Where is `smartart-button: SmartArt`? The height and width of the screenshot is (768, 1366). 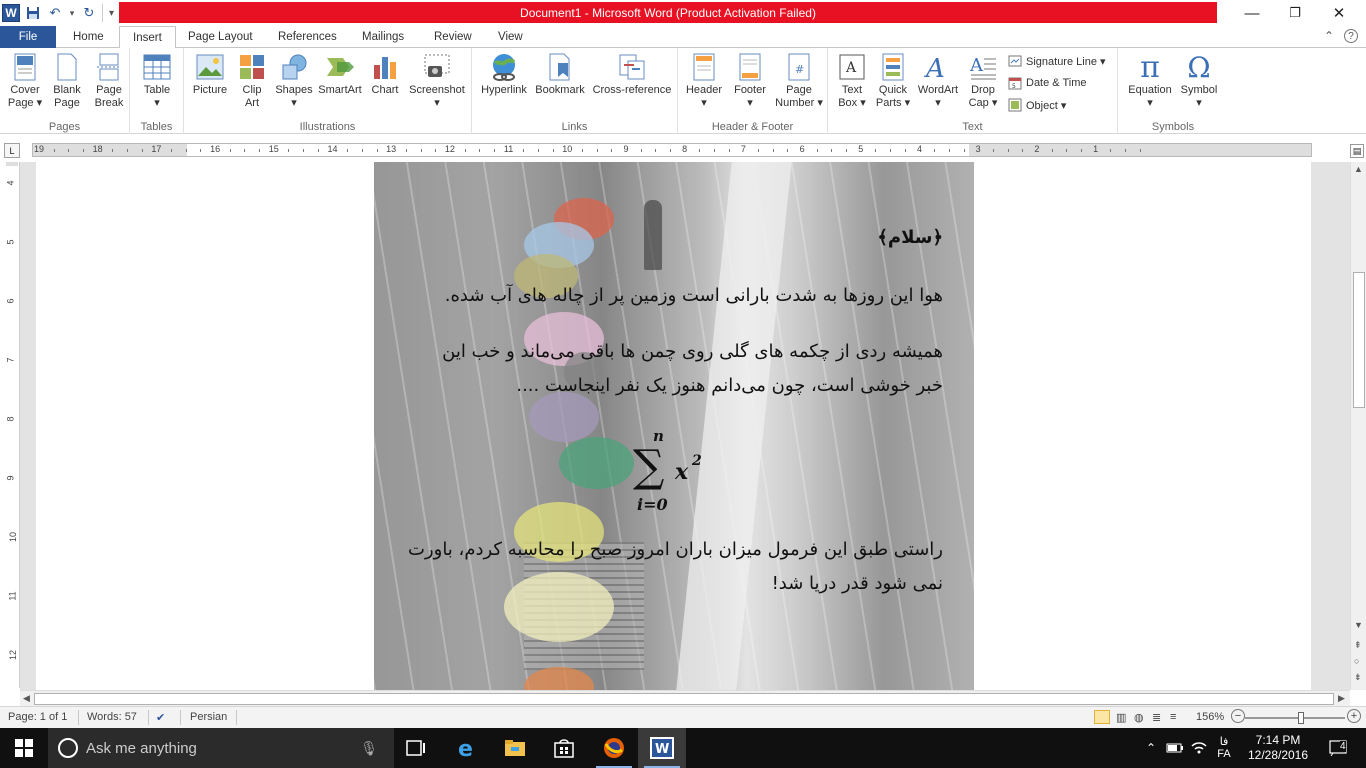
smartart-button: SmartArt is located at coordinates (340, 74).